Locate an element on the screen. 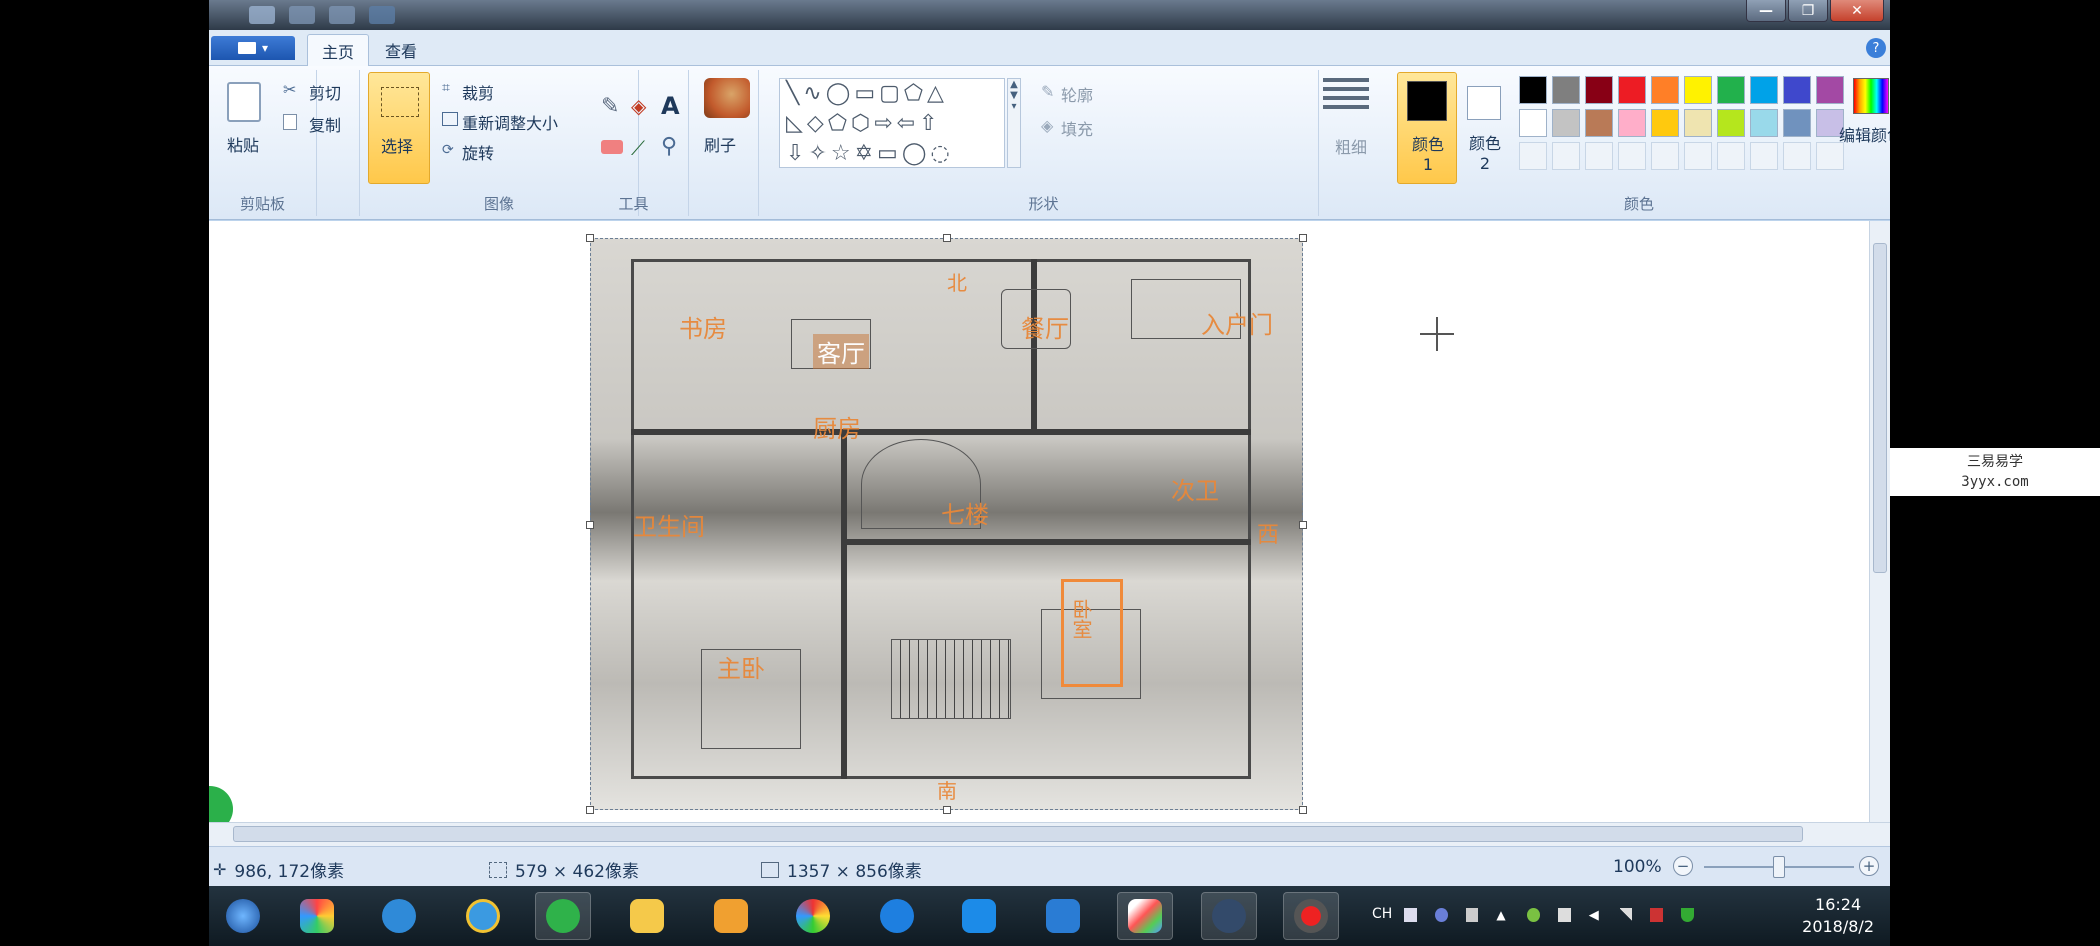 This screenshot has width=2100, height=946. color1-button: 颜色 1 is located at coordinates (1427, 128).